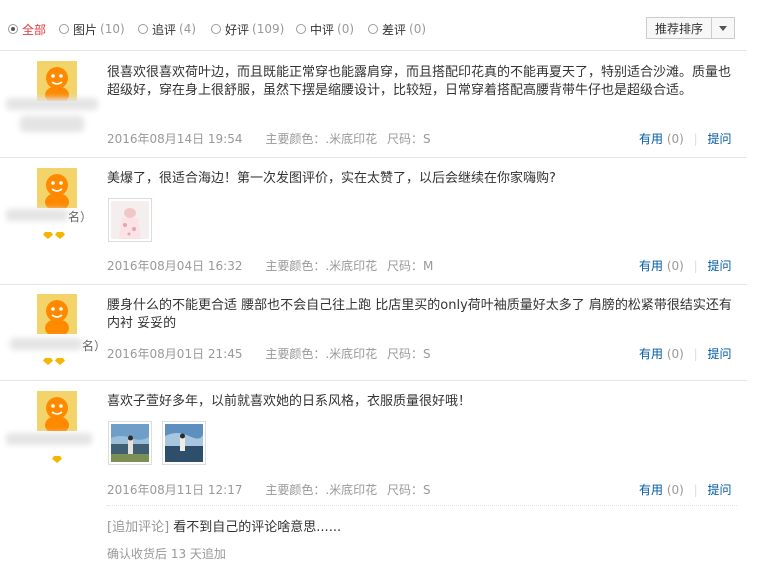  I want to click on review-meta: 2016年08月01日 21:45 主要颜色：.米底印花 尺码：S, so click(269, 353).